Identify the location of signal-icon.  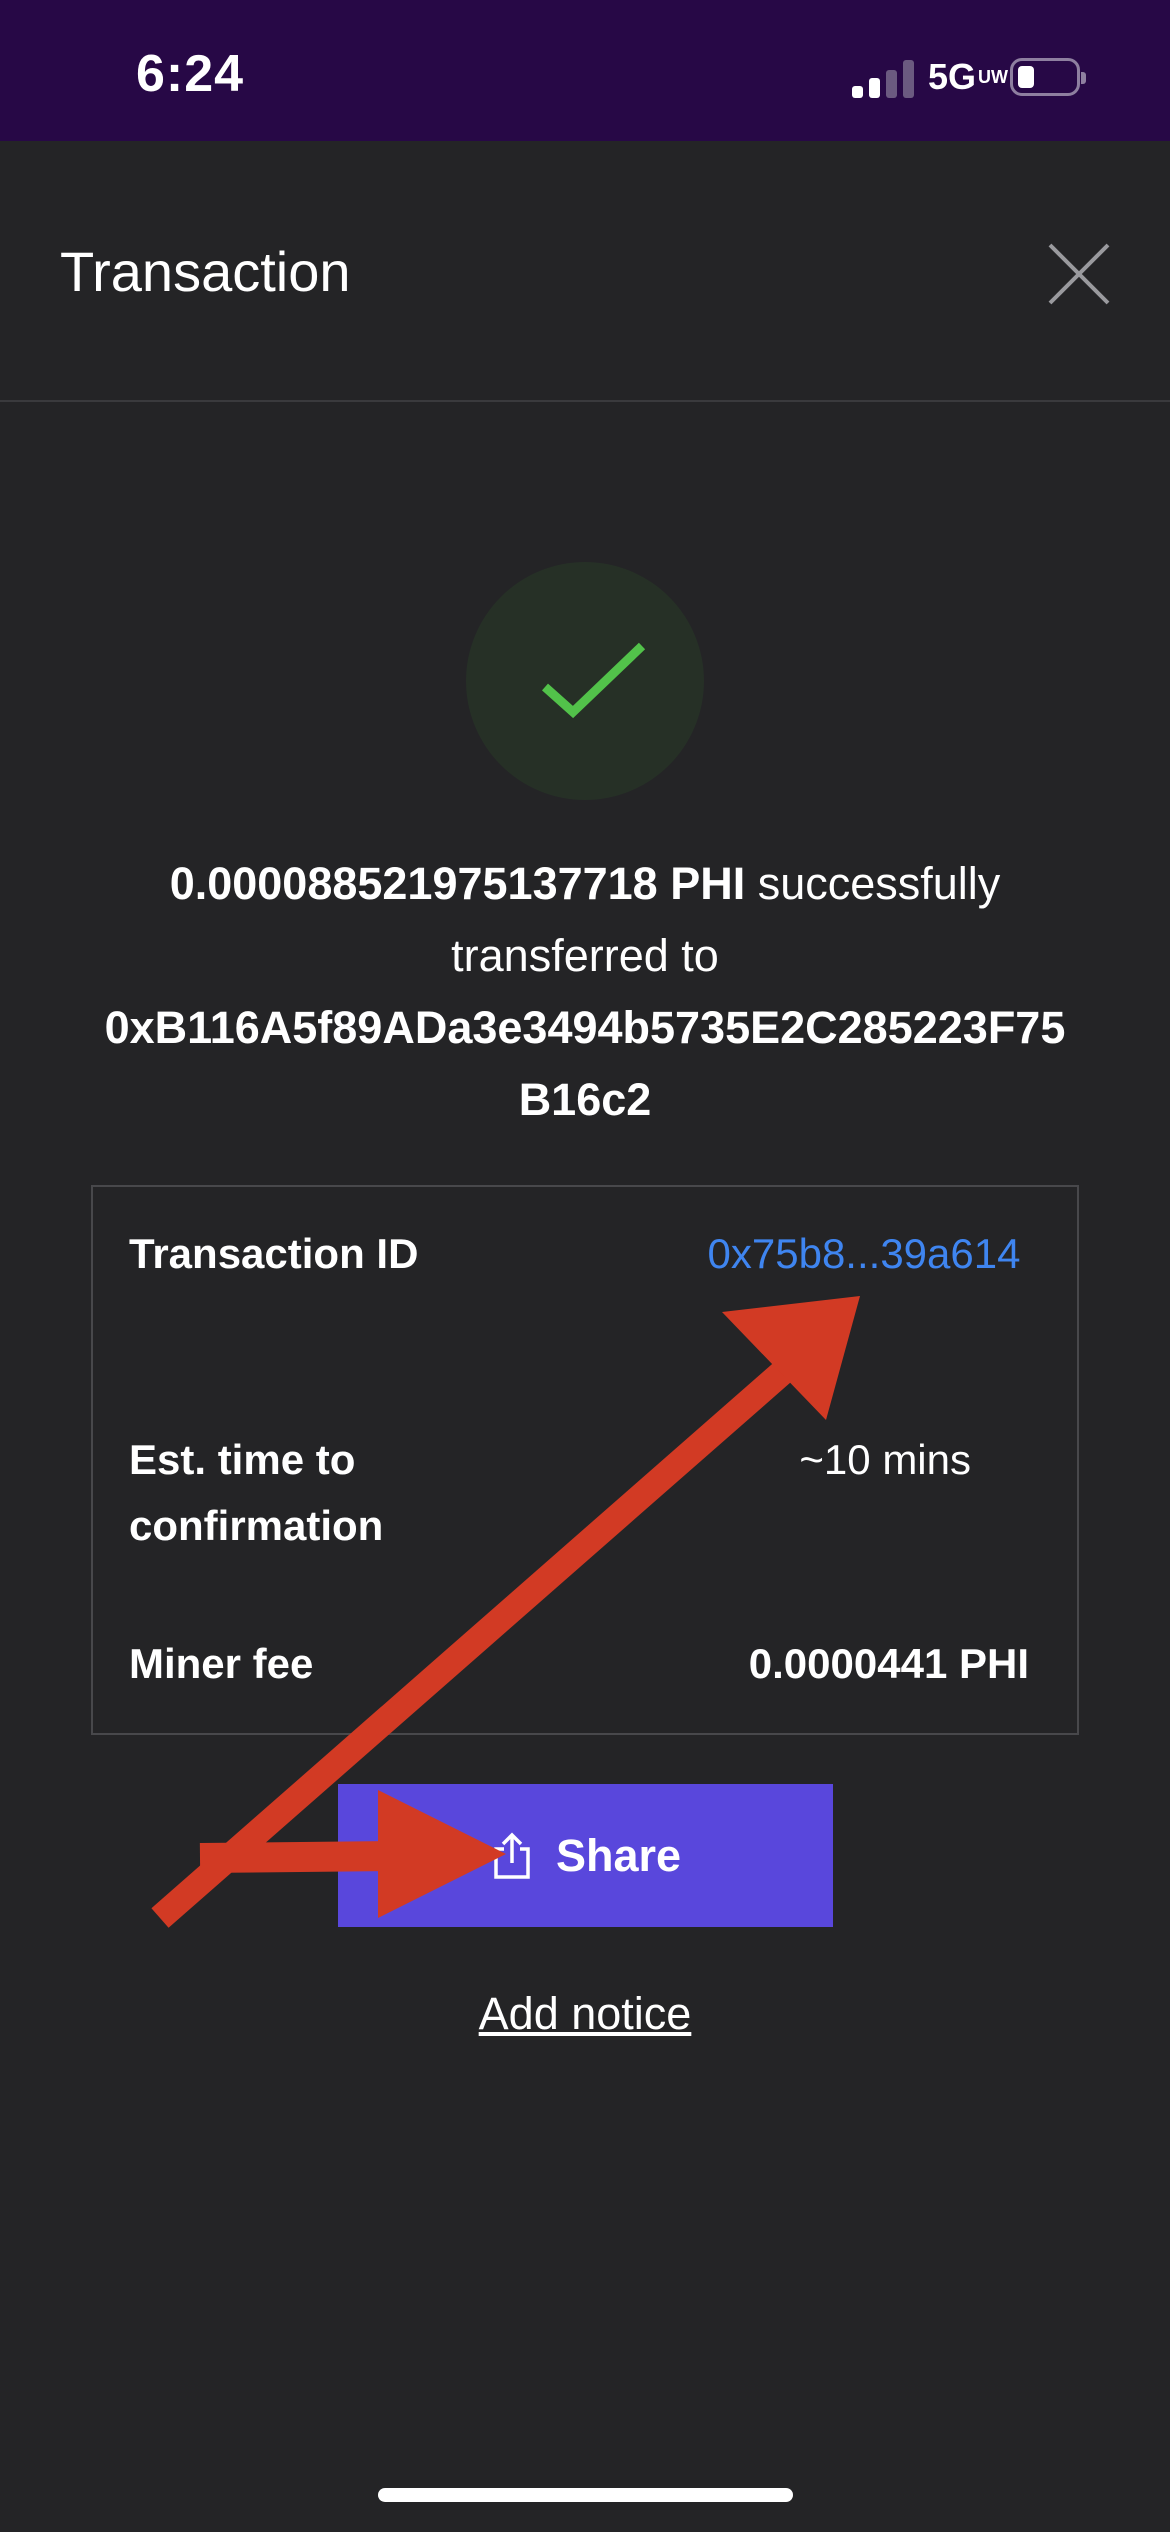
(884, 79).